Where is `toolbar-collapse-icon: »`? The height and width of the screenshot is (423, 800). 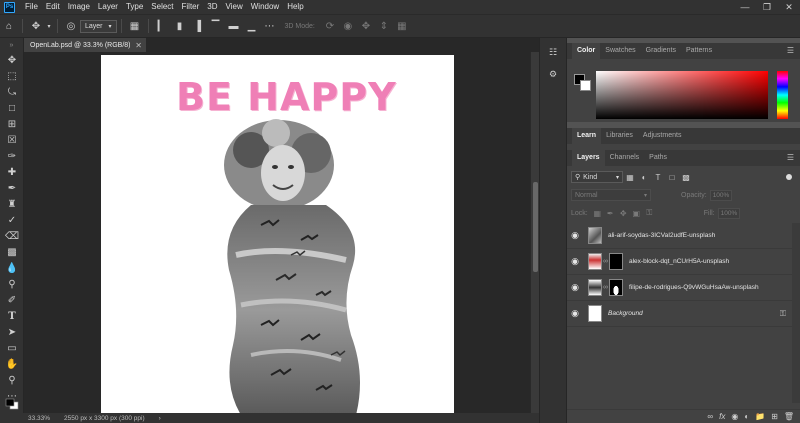
toolbar-collapse-icon: » is located at coordinates (11, 45).